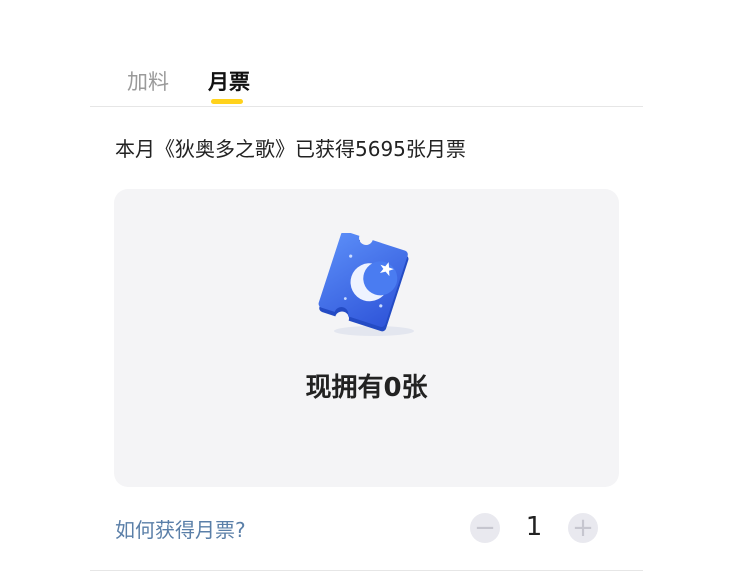 The width and height of the screenshot is (750, 586). Describe the element at coordinates (290, 149) in the screenshot. I see `monthly-ticket-summary: 本月《狄奥多之歌》已获得5695张月票` at that location.